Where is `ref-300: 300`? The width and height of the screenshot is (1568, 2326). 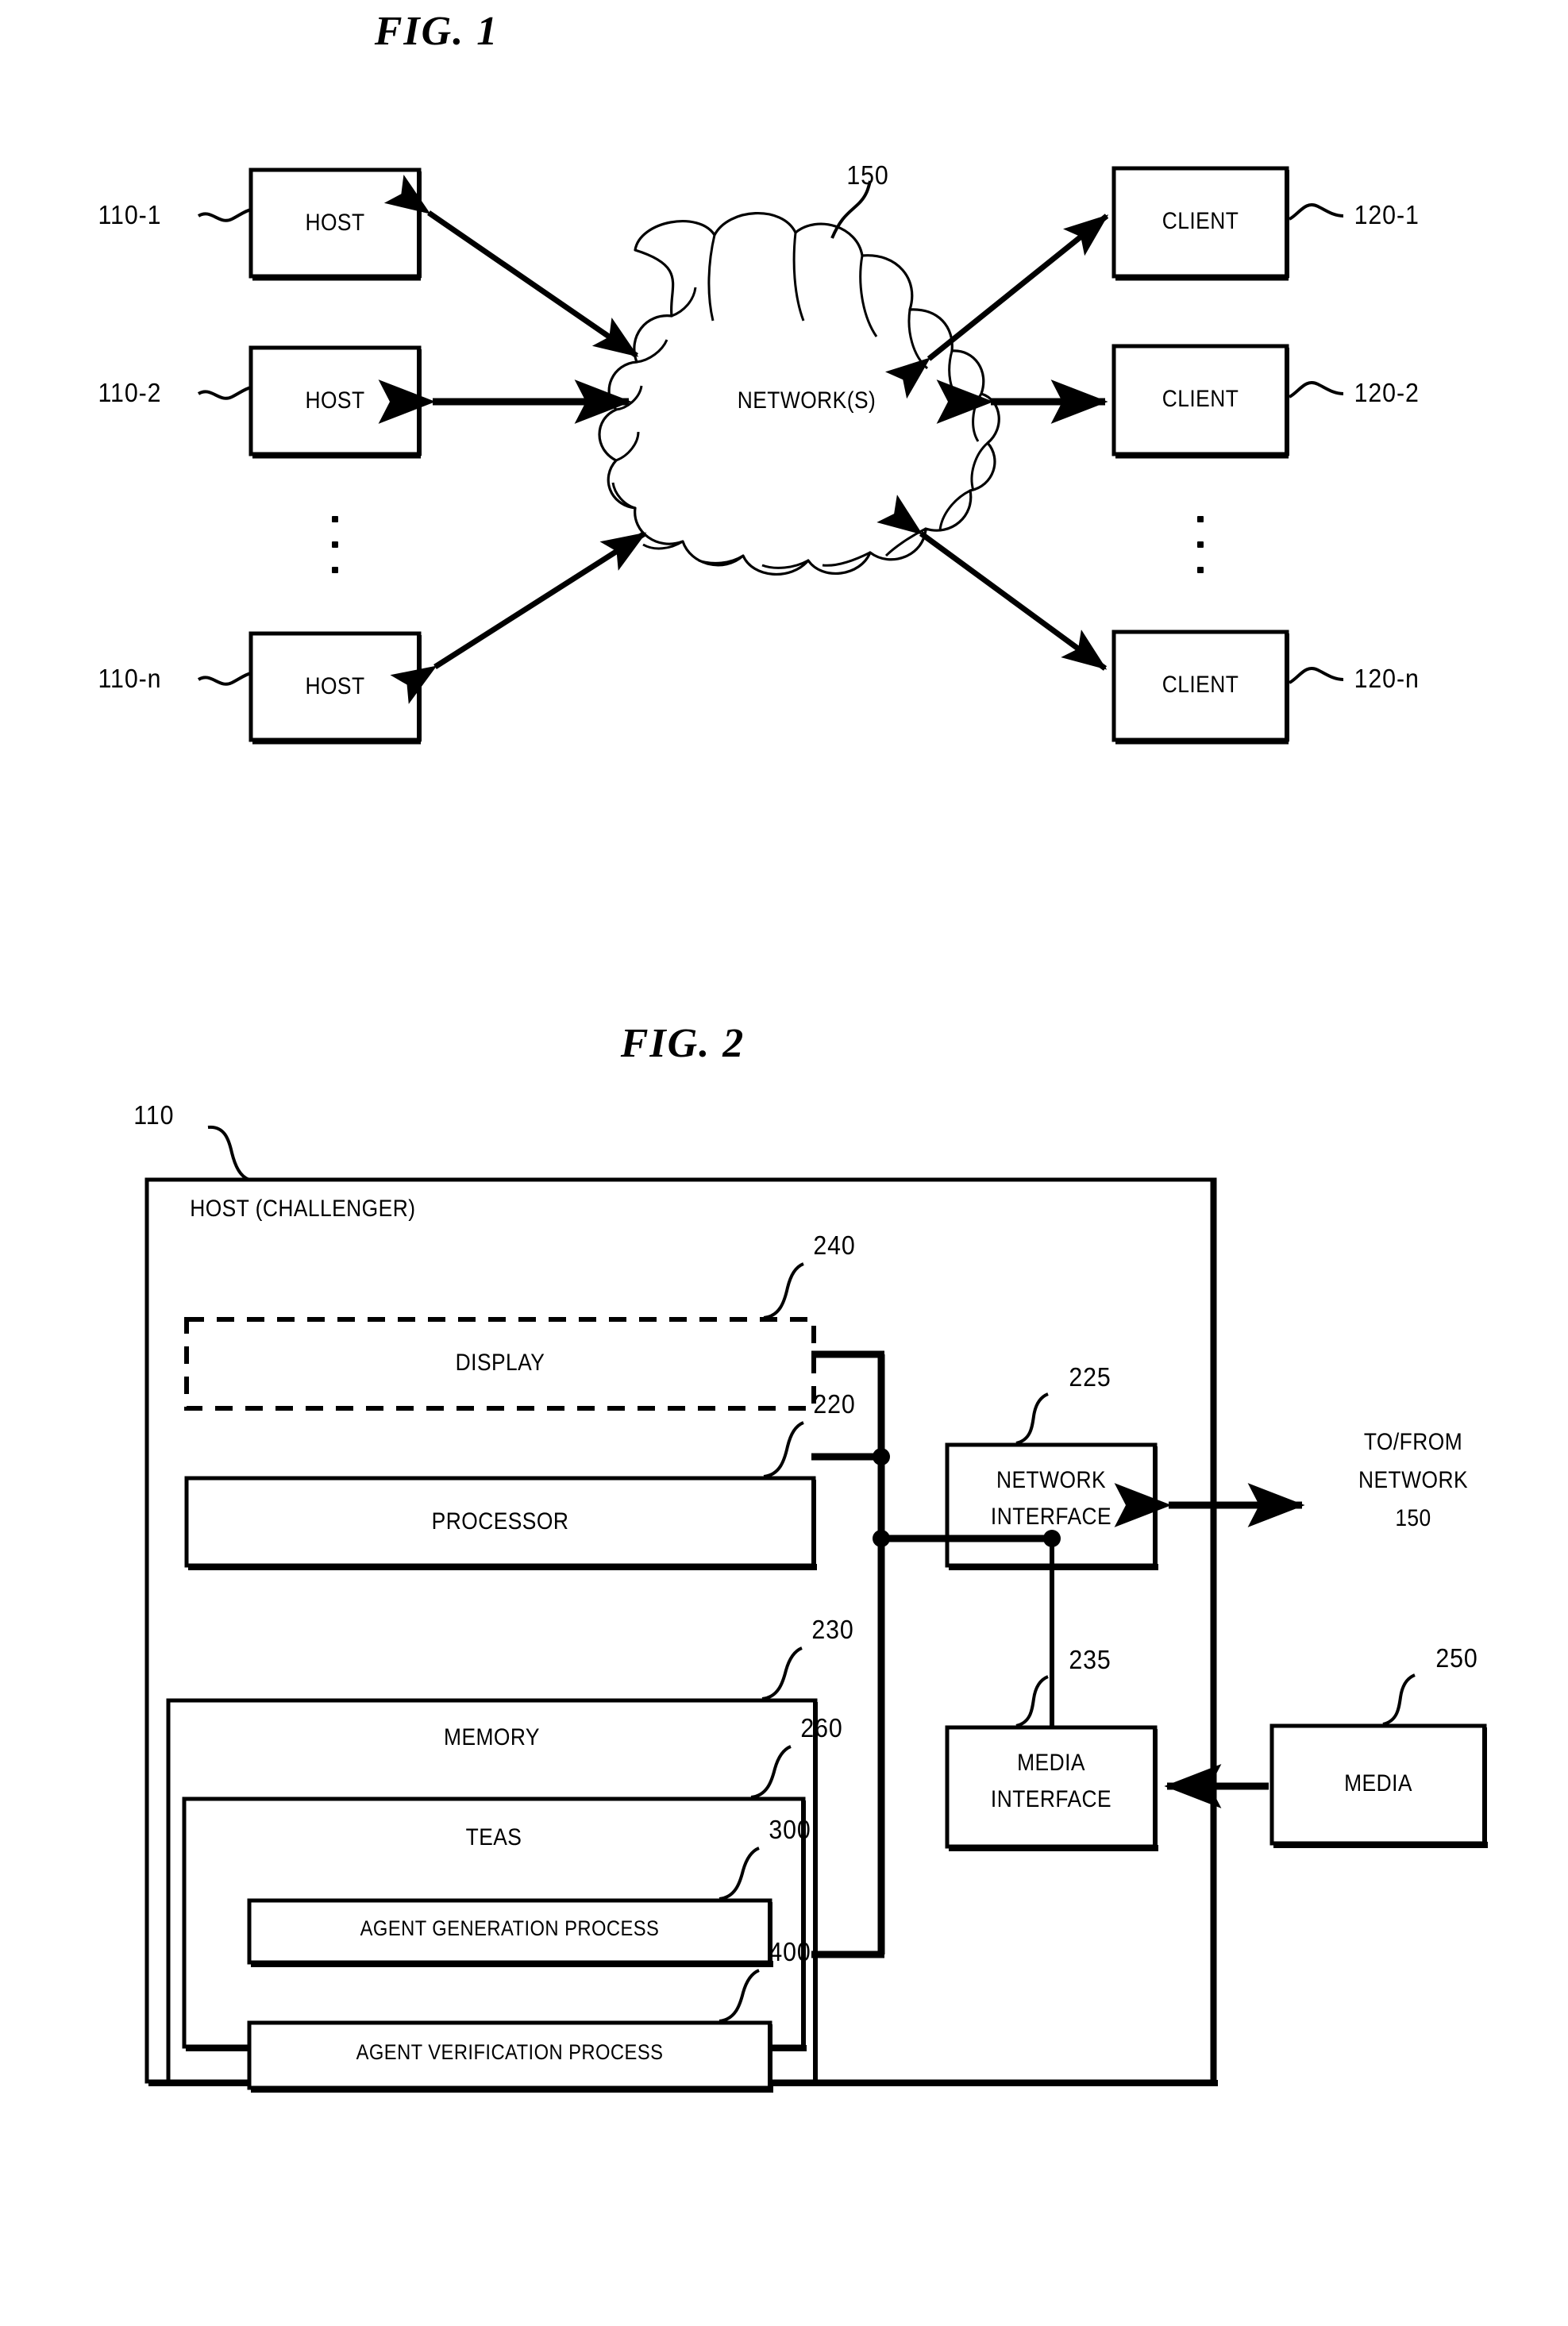
ref-300: 300 is located at coordinates (790, 1829).